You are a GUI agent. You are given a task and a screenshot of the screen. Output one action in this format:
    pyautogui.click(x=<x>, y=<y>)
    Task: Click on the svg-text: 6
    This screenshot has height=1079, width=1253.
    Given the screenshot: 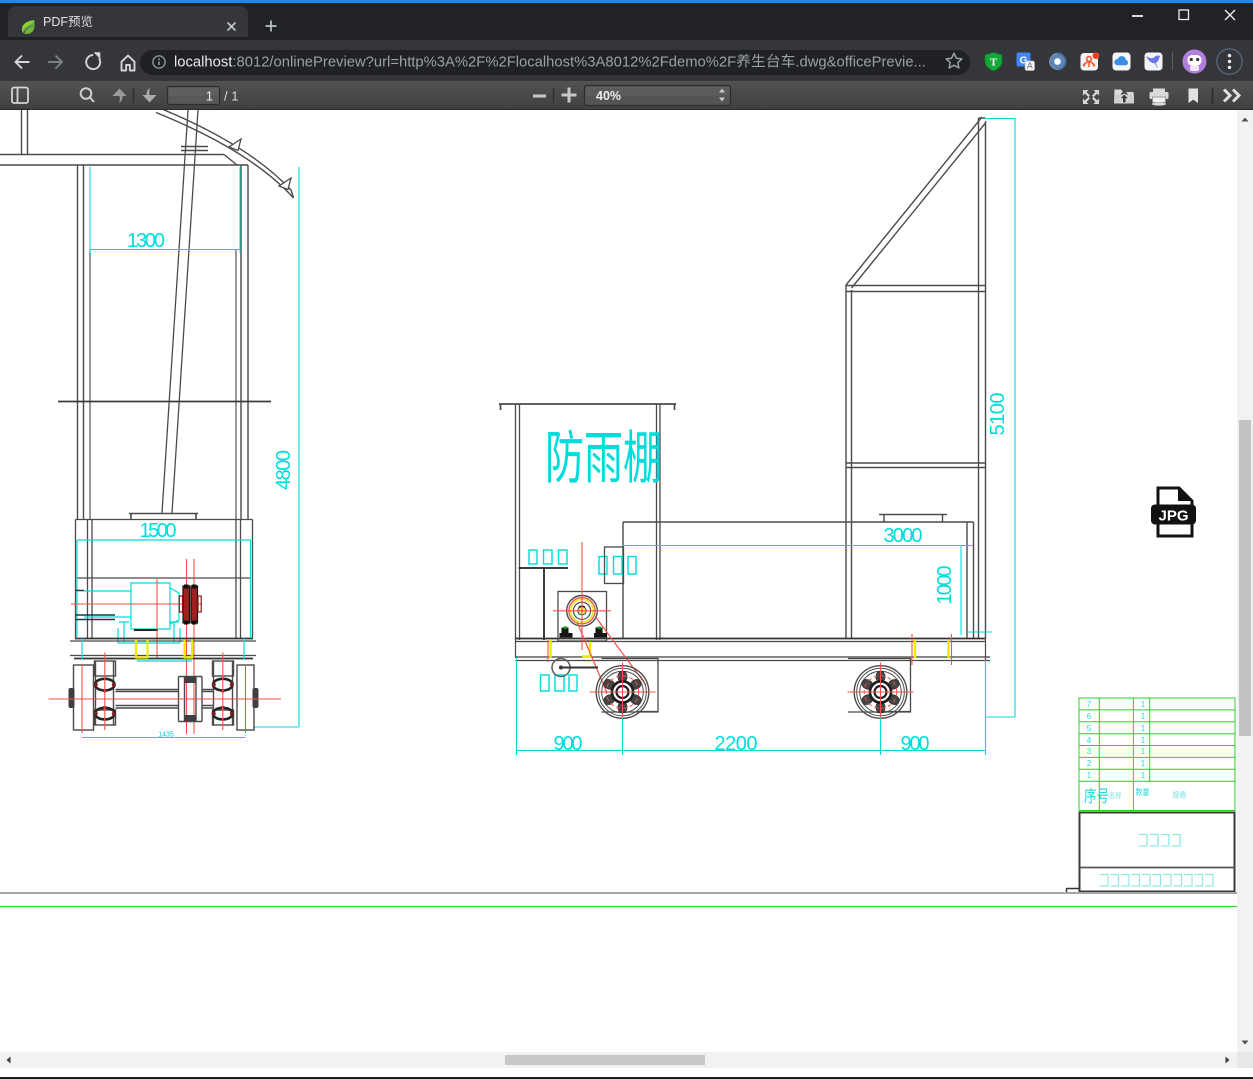 What is the action you would take?
    pyautogui.click(x=1089, y=716)
    